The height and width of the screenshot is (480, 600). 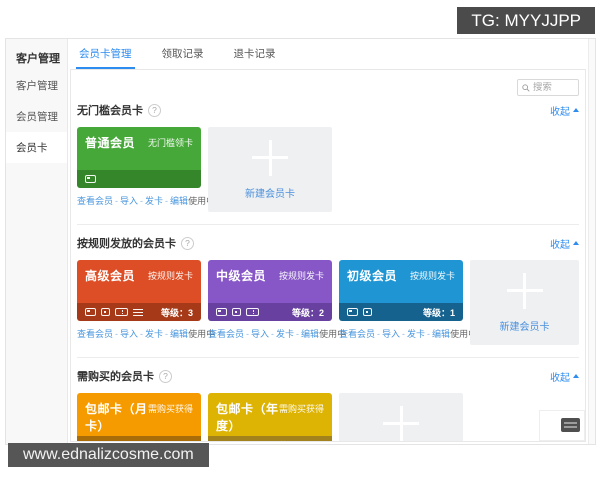 I want to click on card-face: 包邮卡（年度） 需购买获得 售价：0.01, so click(x=270, y=417).